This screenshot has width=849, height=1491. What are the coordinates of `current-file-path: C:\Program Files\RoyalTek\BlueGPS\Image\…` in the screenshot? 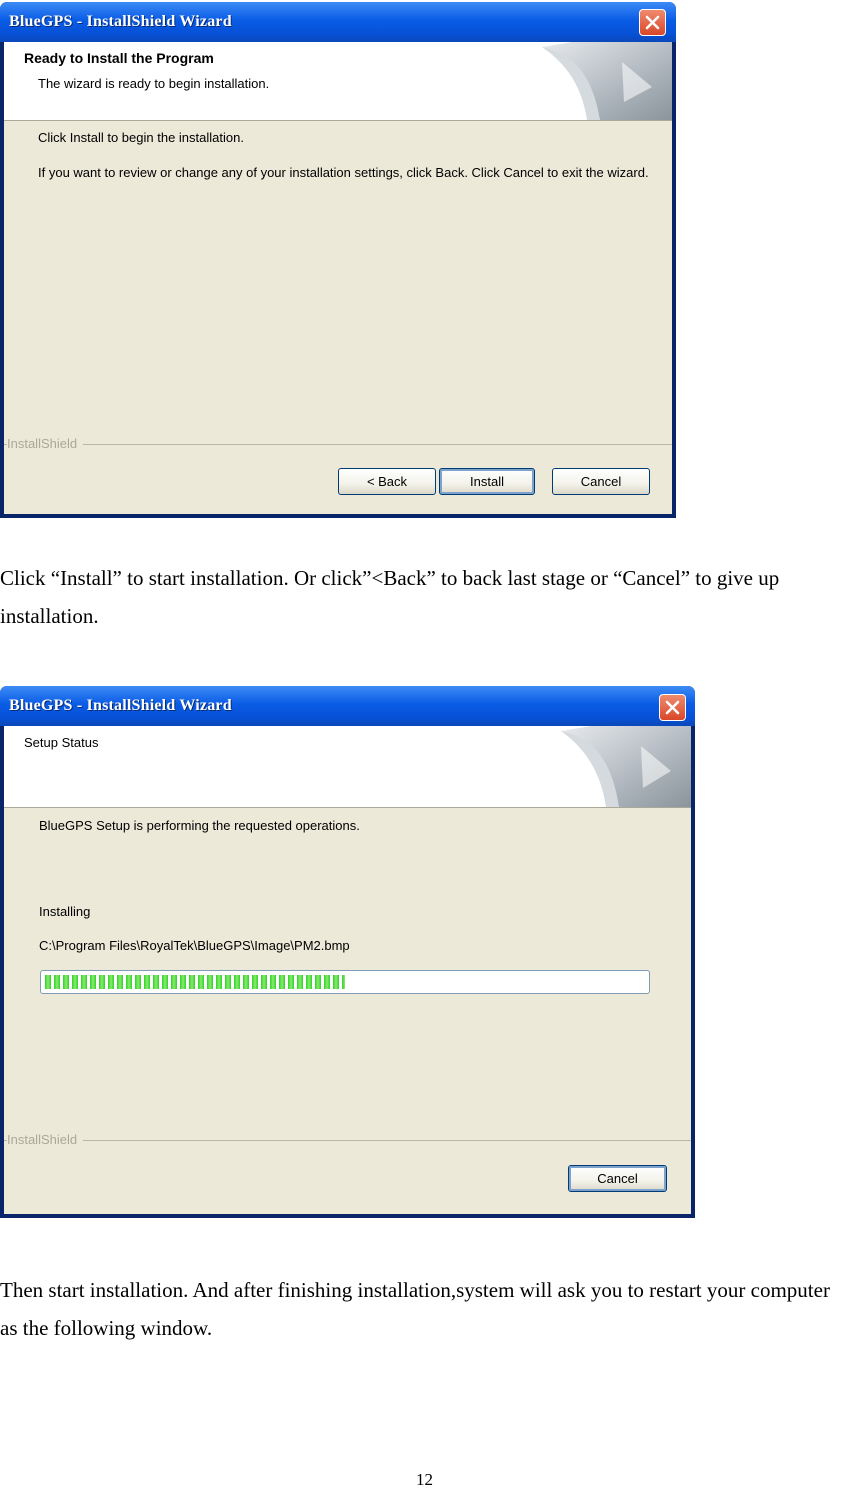 It's located at (194, 945).